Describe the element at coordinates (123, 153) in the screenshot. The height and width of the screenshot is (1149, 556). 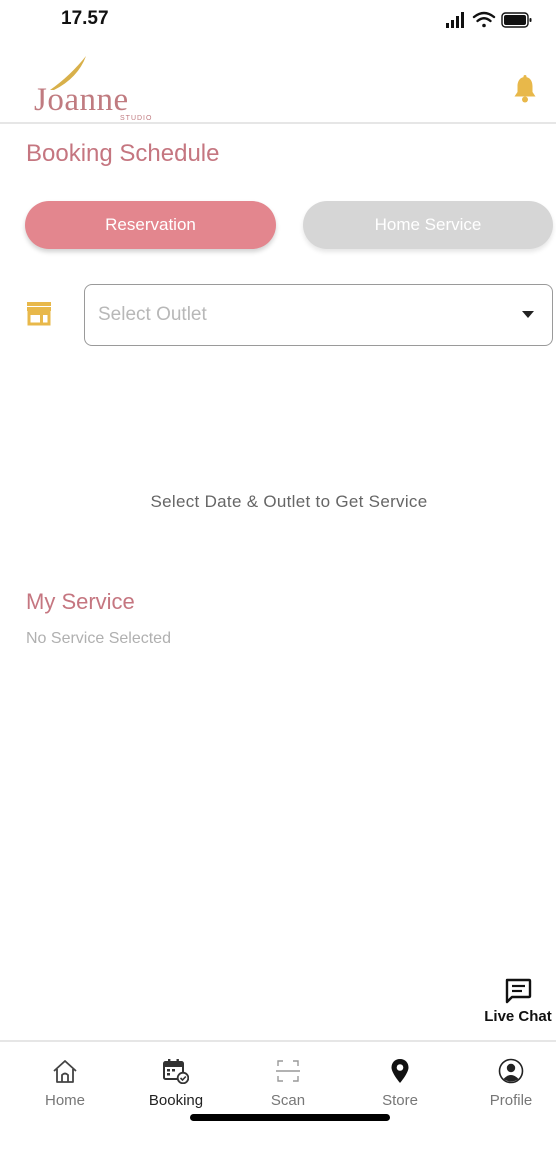
I see `page-title: Booking Schedule` at that location.